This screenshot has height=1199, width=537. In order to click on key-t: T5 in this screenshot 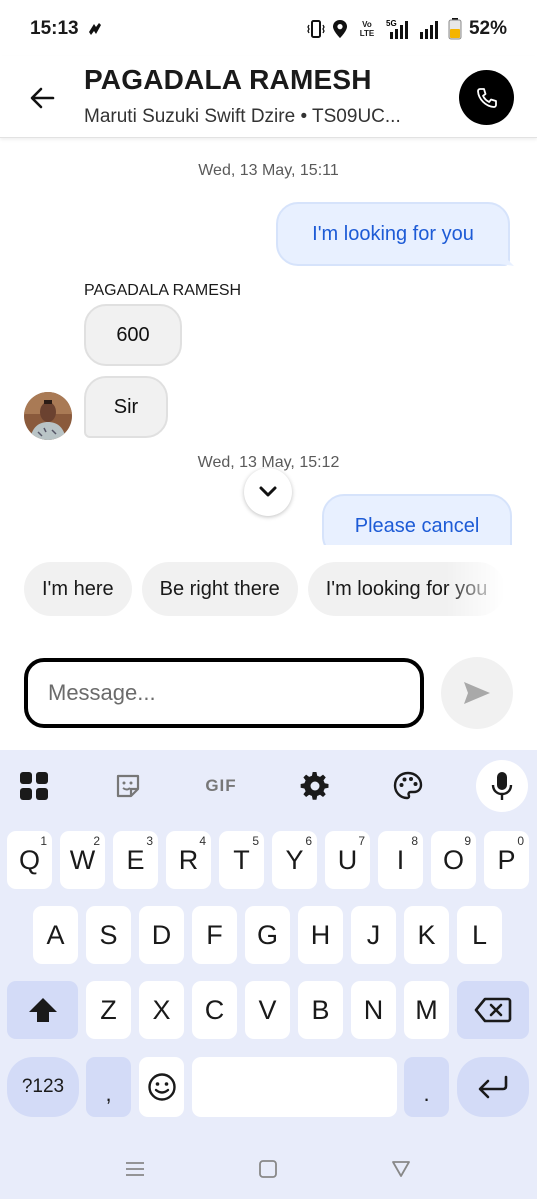, I will do `click(241, 860)`.